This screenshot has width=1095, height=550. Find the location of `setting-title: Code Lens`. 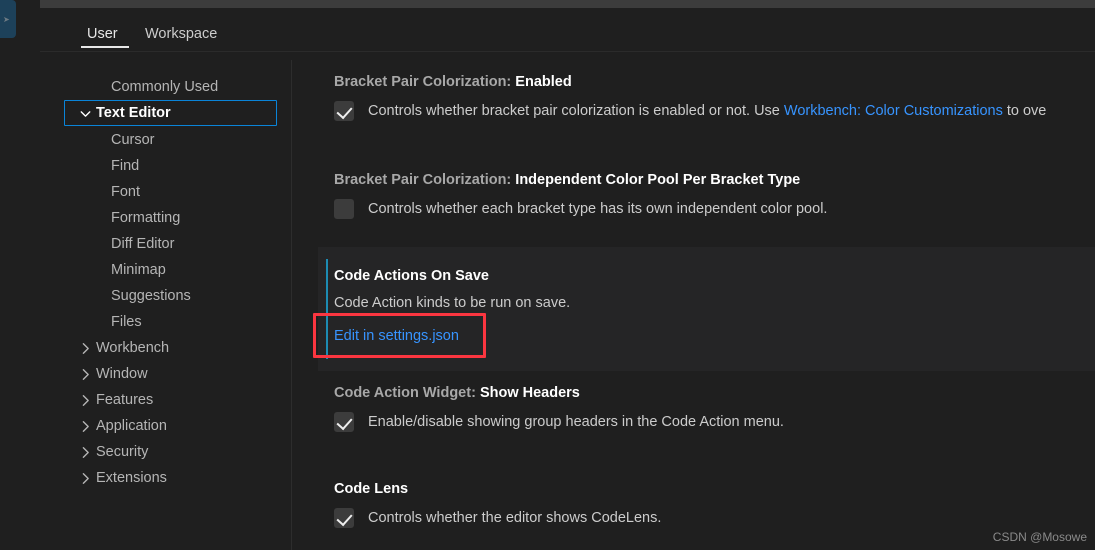

setting-title: Code Lens is located at coordinates (693, 489).